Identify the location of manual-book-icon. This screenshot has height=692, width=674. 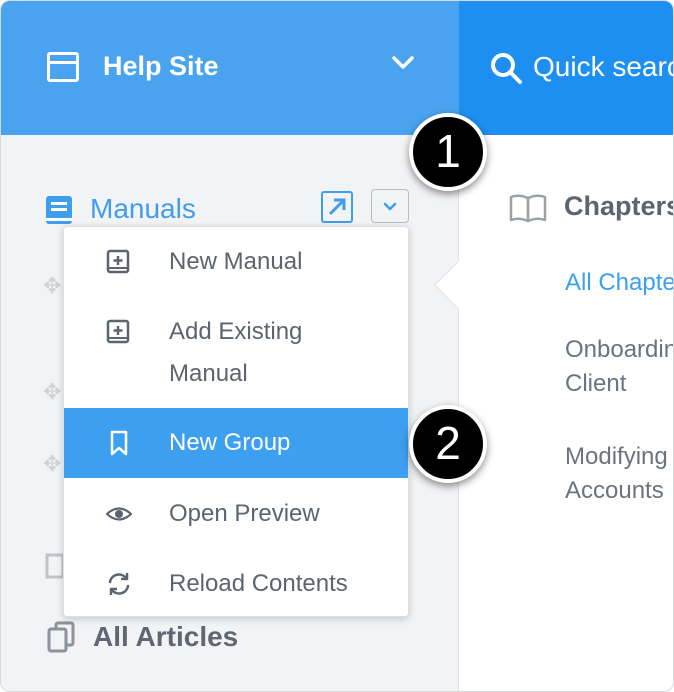
(59, 210).